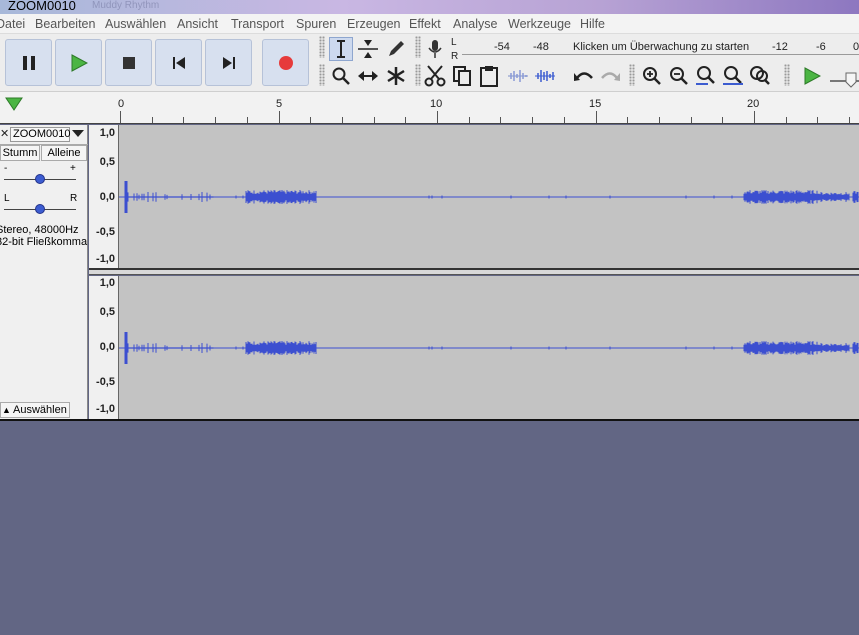 This screenshot has width=859, height=635. What do you see at coordinates (285, 62) in the screenshot?
I see `record-button` at bounding box center [285, 62].